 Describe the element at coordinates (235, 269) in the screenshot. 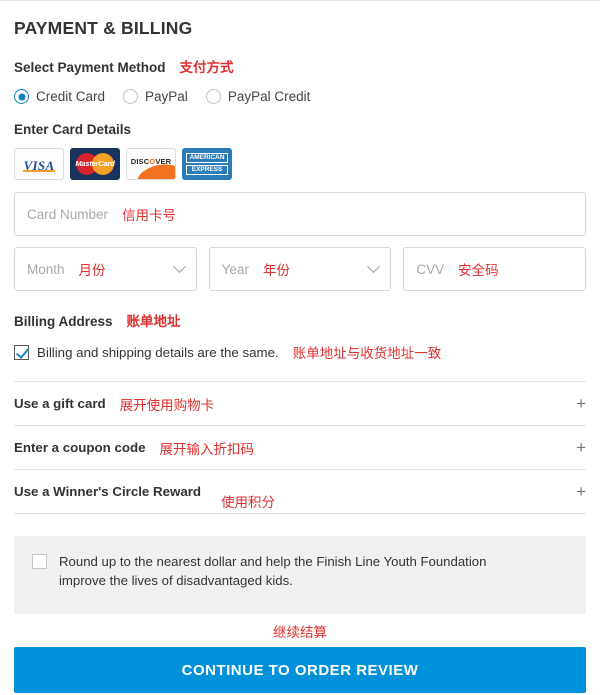

I see `expiry-year-placeholder: Year` at that location.